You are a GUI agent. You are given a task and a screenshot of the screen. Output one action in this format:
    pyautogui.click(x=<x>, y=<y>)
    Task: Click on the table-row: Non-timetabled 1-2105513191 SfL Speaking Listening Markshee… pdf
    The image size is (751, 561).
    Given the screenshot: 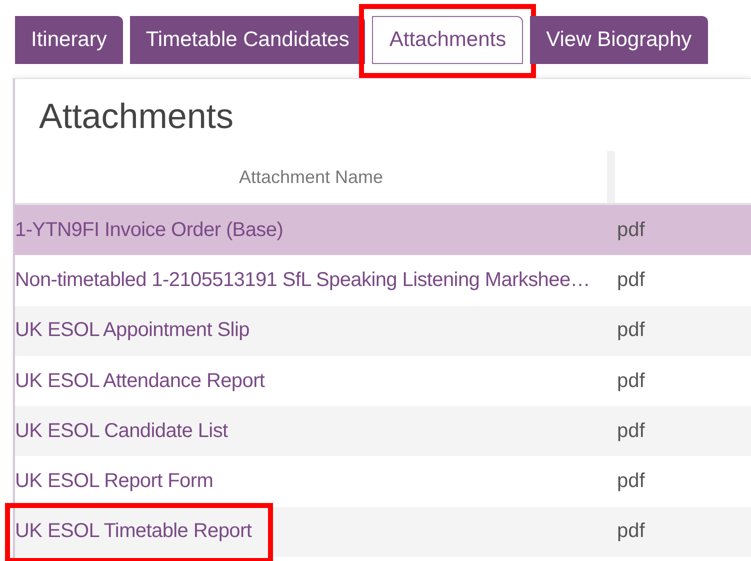 What is the action you would take?
    pyautogui.click(x=383, y=280)
    